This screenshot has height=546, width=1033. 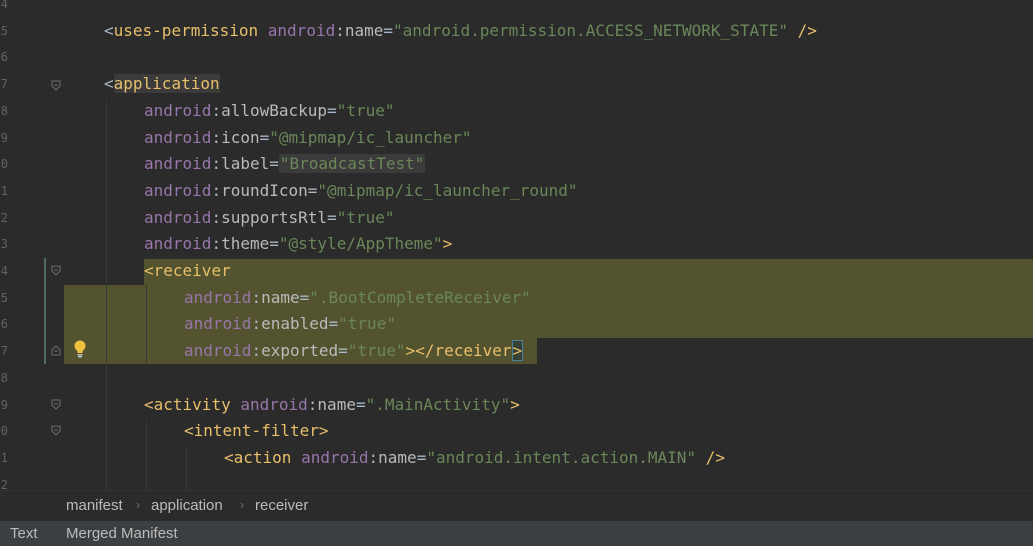 What do you see at coordinates (516, 84) in the screenshot?
I see `code-line: <application` at bounding box center [516, 84].